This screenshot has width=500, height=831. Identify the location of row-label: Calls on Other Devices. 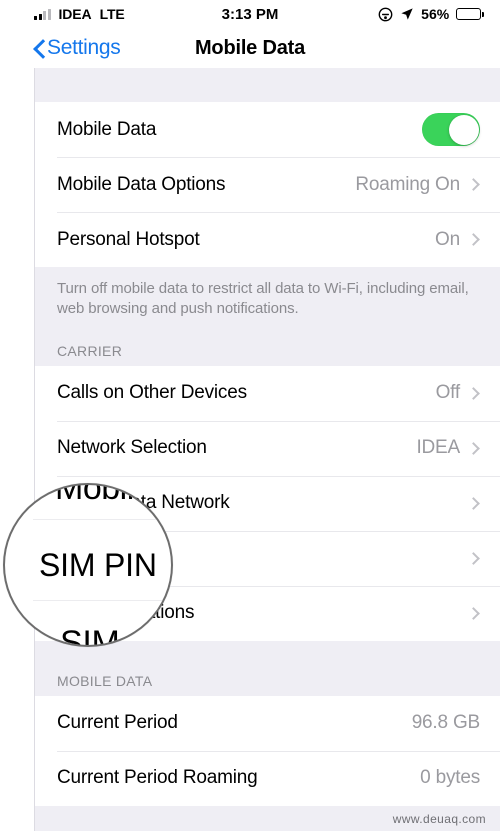
(152, 393).